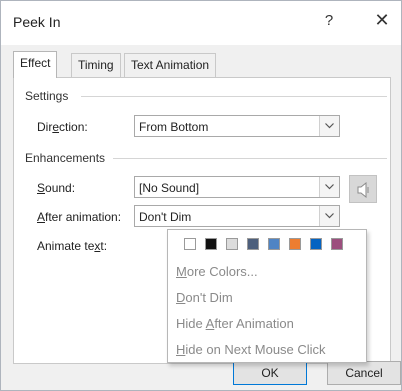 Image resolution: width=402 pixels, height=391 pixels. What do you see at coordinates (201, 23) in the screenshot?
I see `title-bar: Peek In ? ✕` at bounding box center [201, 23].